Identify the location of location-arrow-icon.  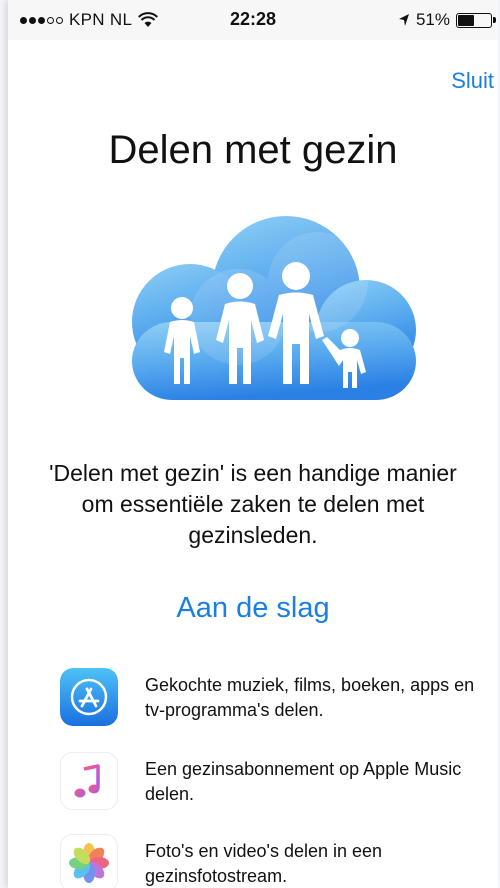
(403, 20).